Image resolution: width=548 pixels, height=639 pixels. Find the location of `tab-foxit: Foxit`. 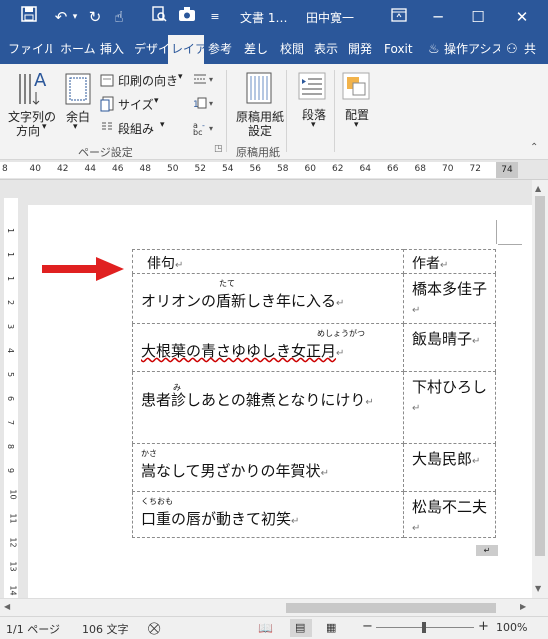

tab-foxit: Foxit is located at coordinates (401, 49).